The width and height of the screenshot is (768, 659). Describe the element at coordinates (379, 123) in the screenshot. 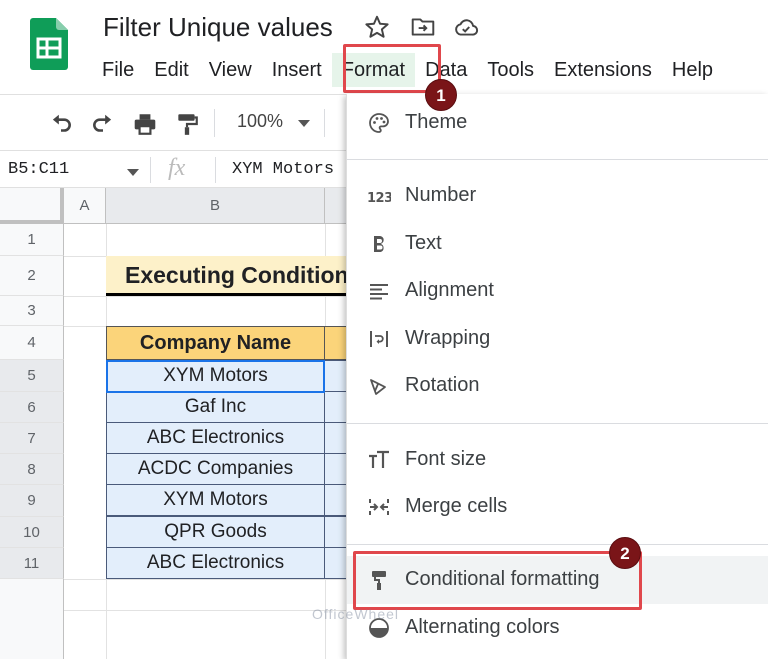

I see `palette-icon` at that location.